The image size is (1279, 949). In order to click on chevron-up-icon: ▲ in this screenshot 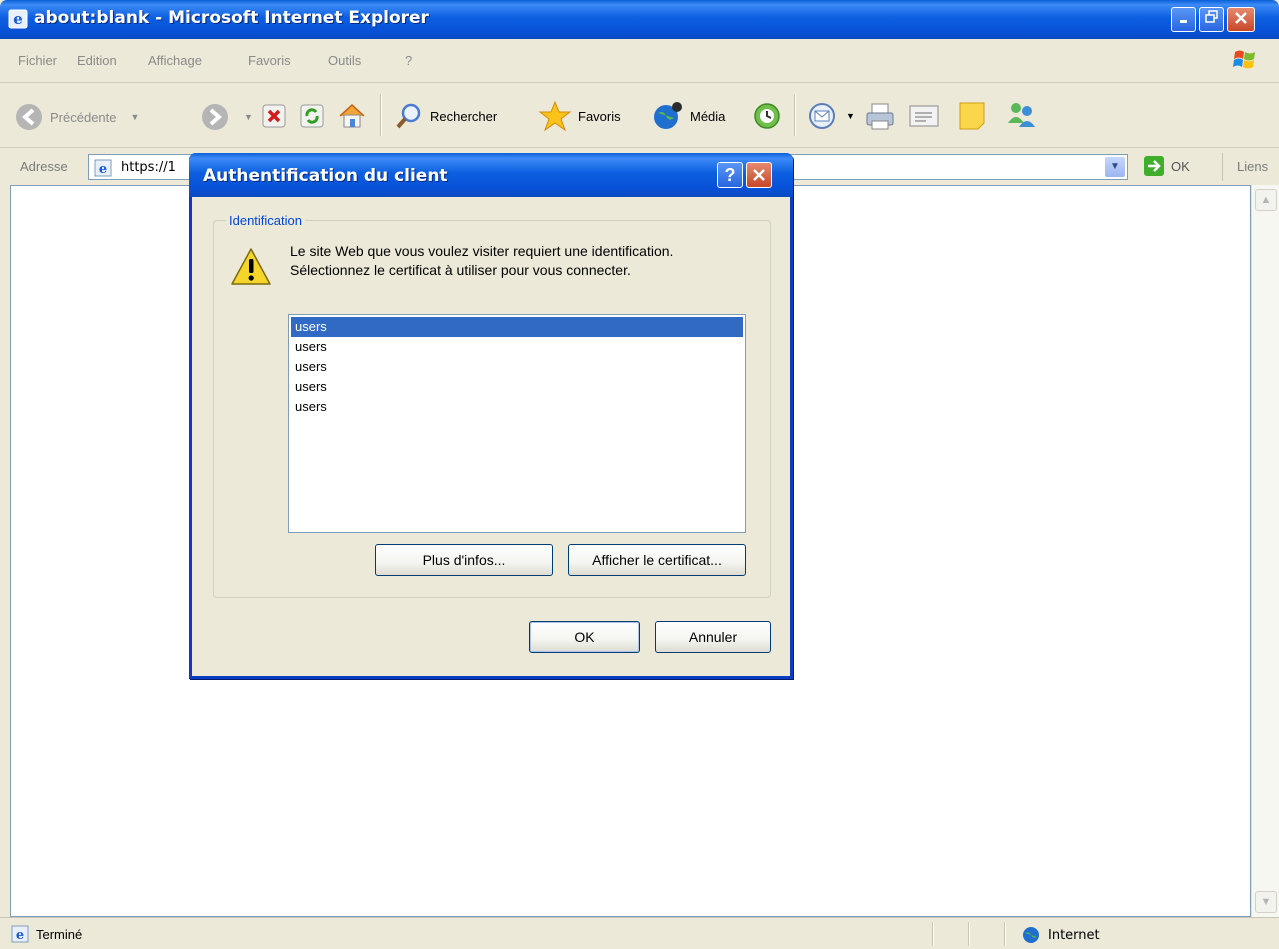, I will do `click(1266, 200)`.